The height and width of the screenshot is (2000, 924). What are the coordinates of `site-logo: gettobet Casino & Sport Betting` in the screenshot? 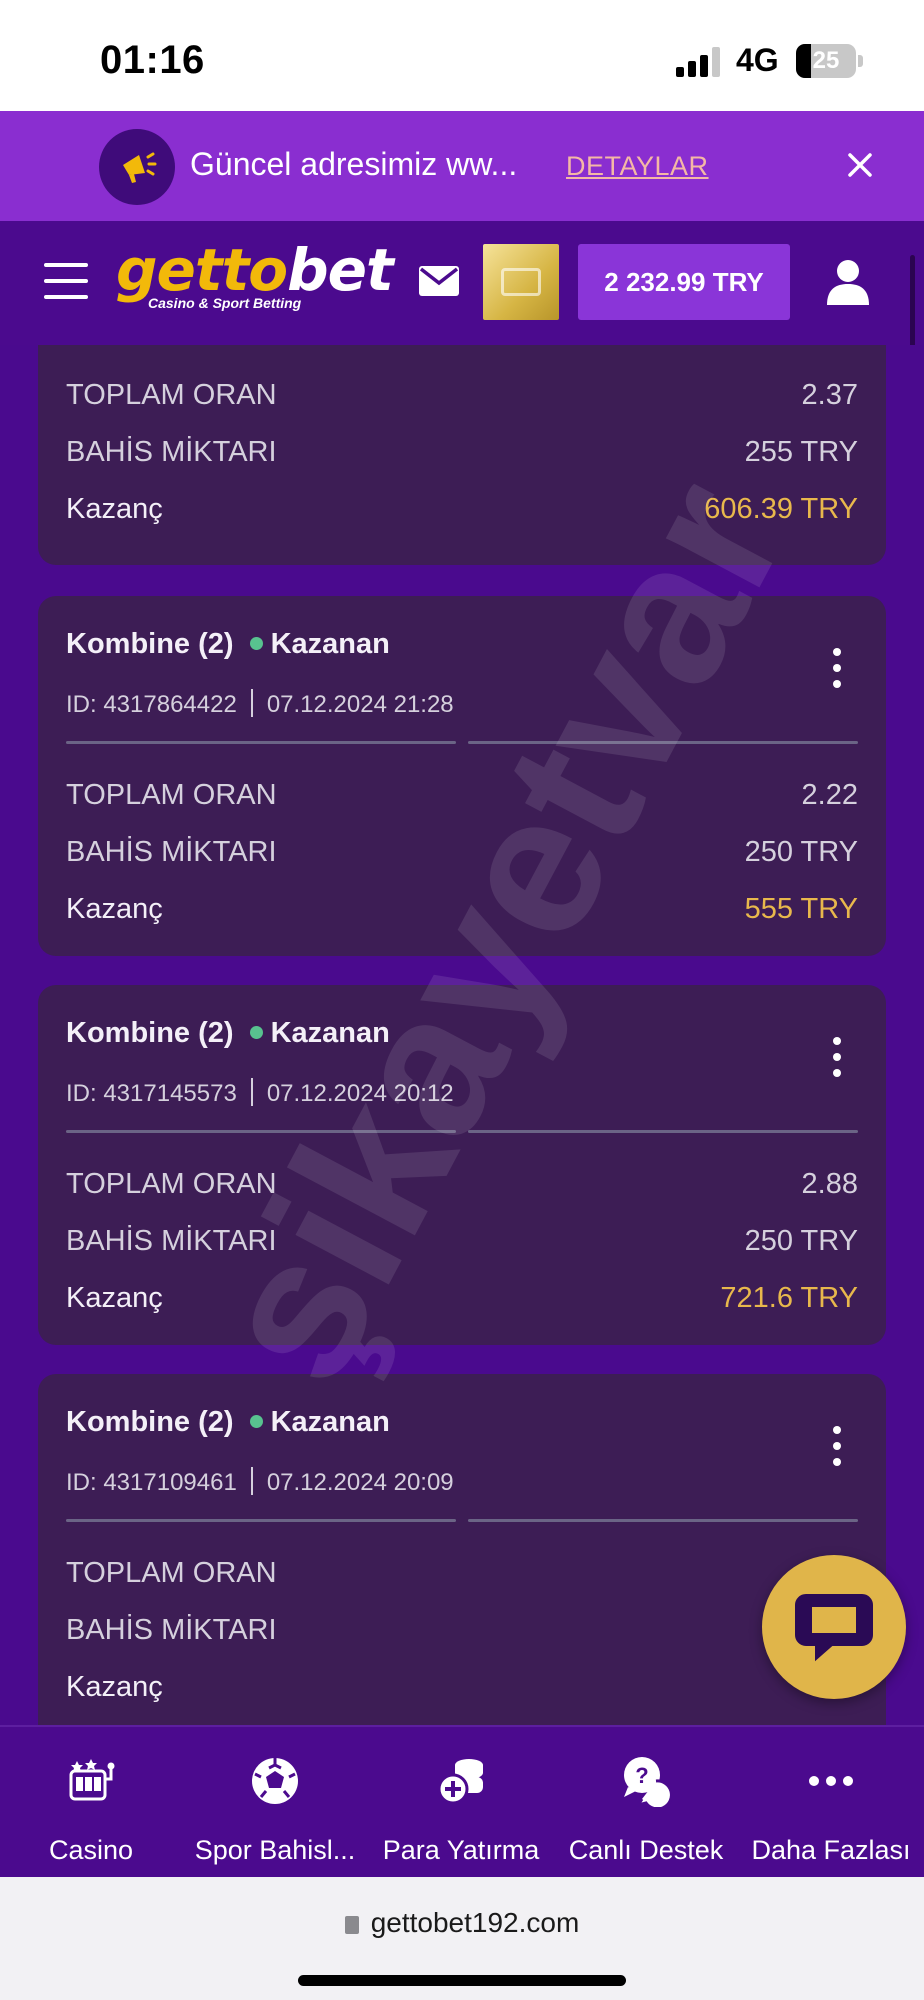 It's located at (255, 273).